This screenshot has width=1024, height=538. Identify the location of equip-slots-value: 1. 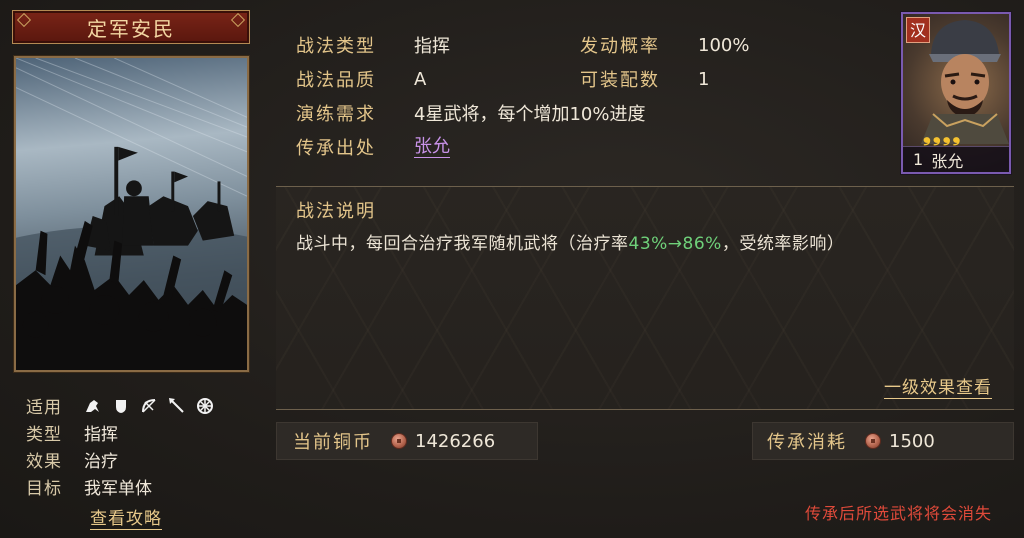
(704, 79).